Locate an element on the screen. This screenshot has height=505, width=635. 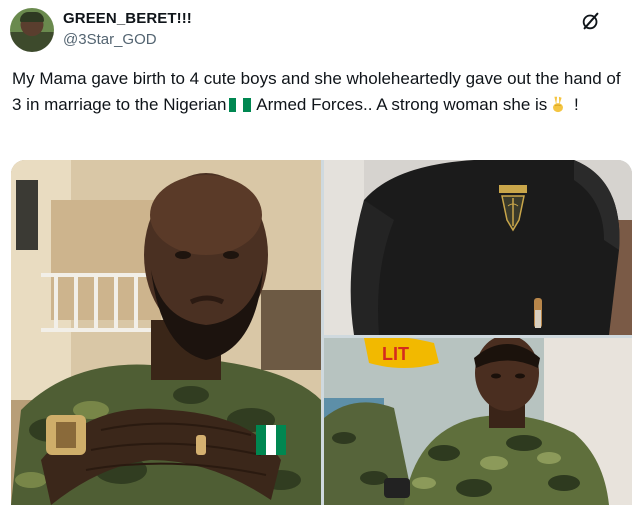
tweet-text-part-2: Armed Forces.. A strong woman she is is located at coordinates (400, 104).